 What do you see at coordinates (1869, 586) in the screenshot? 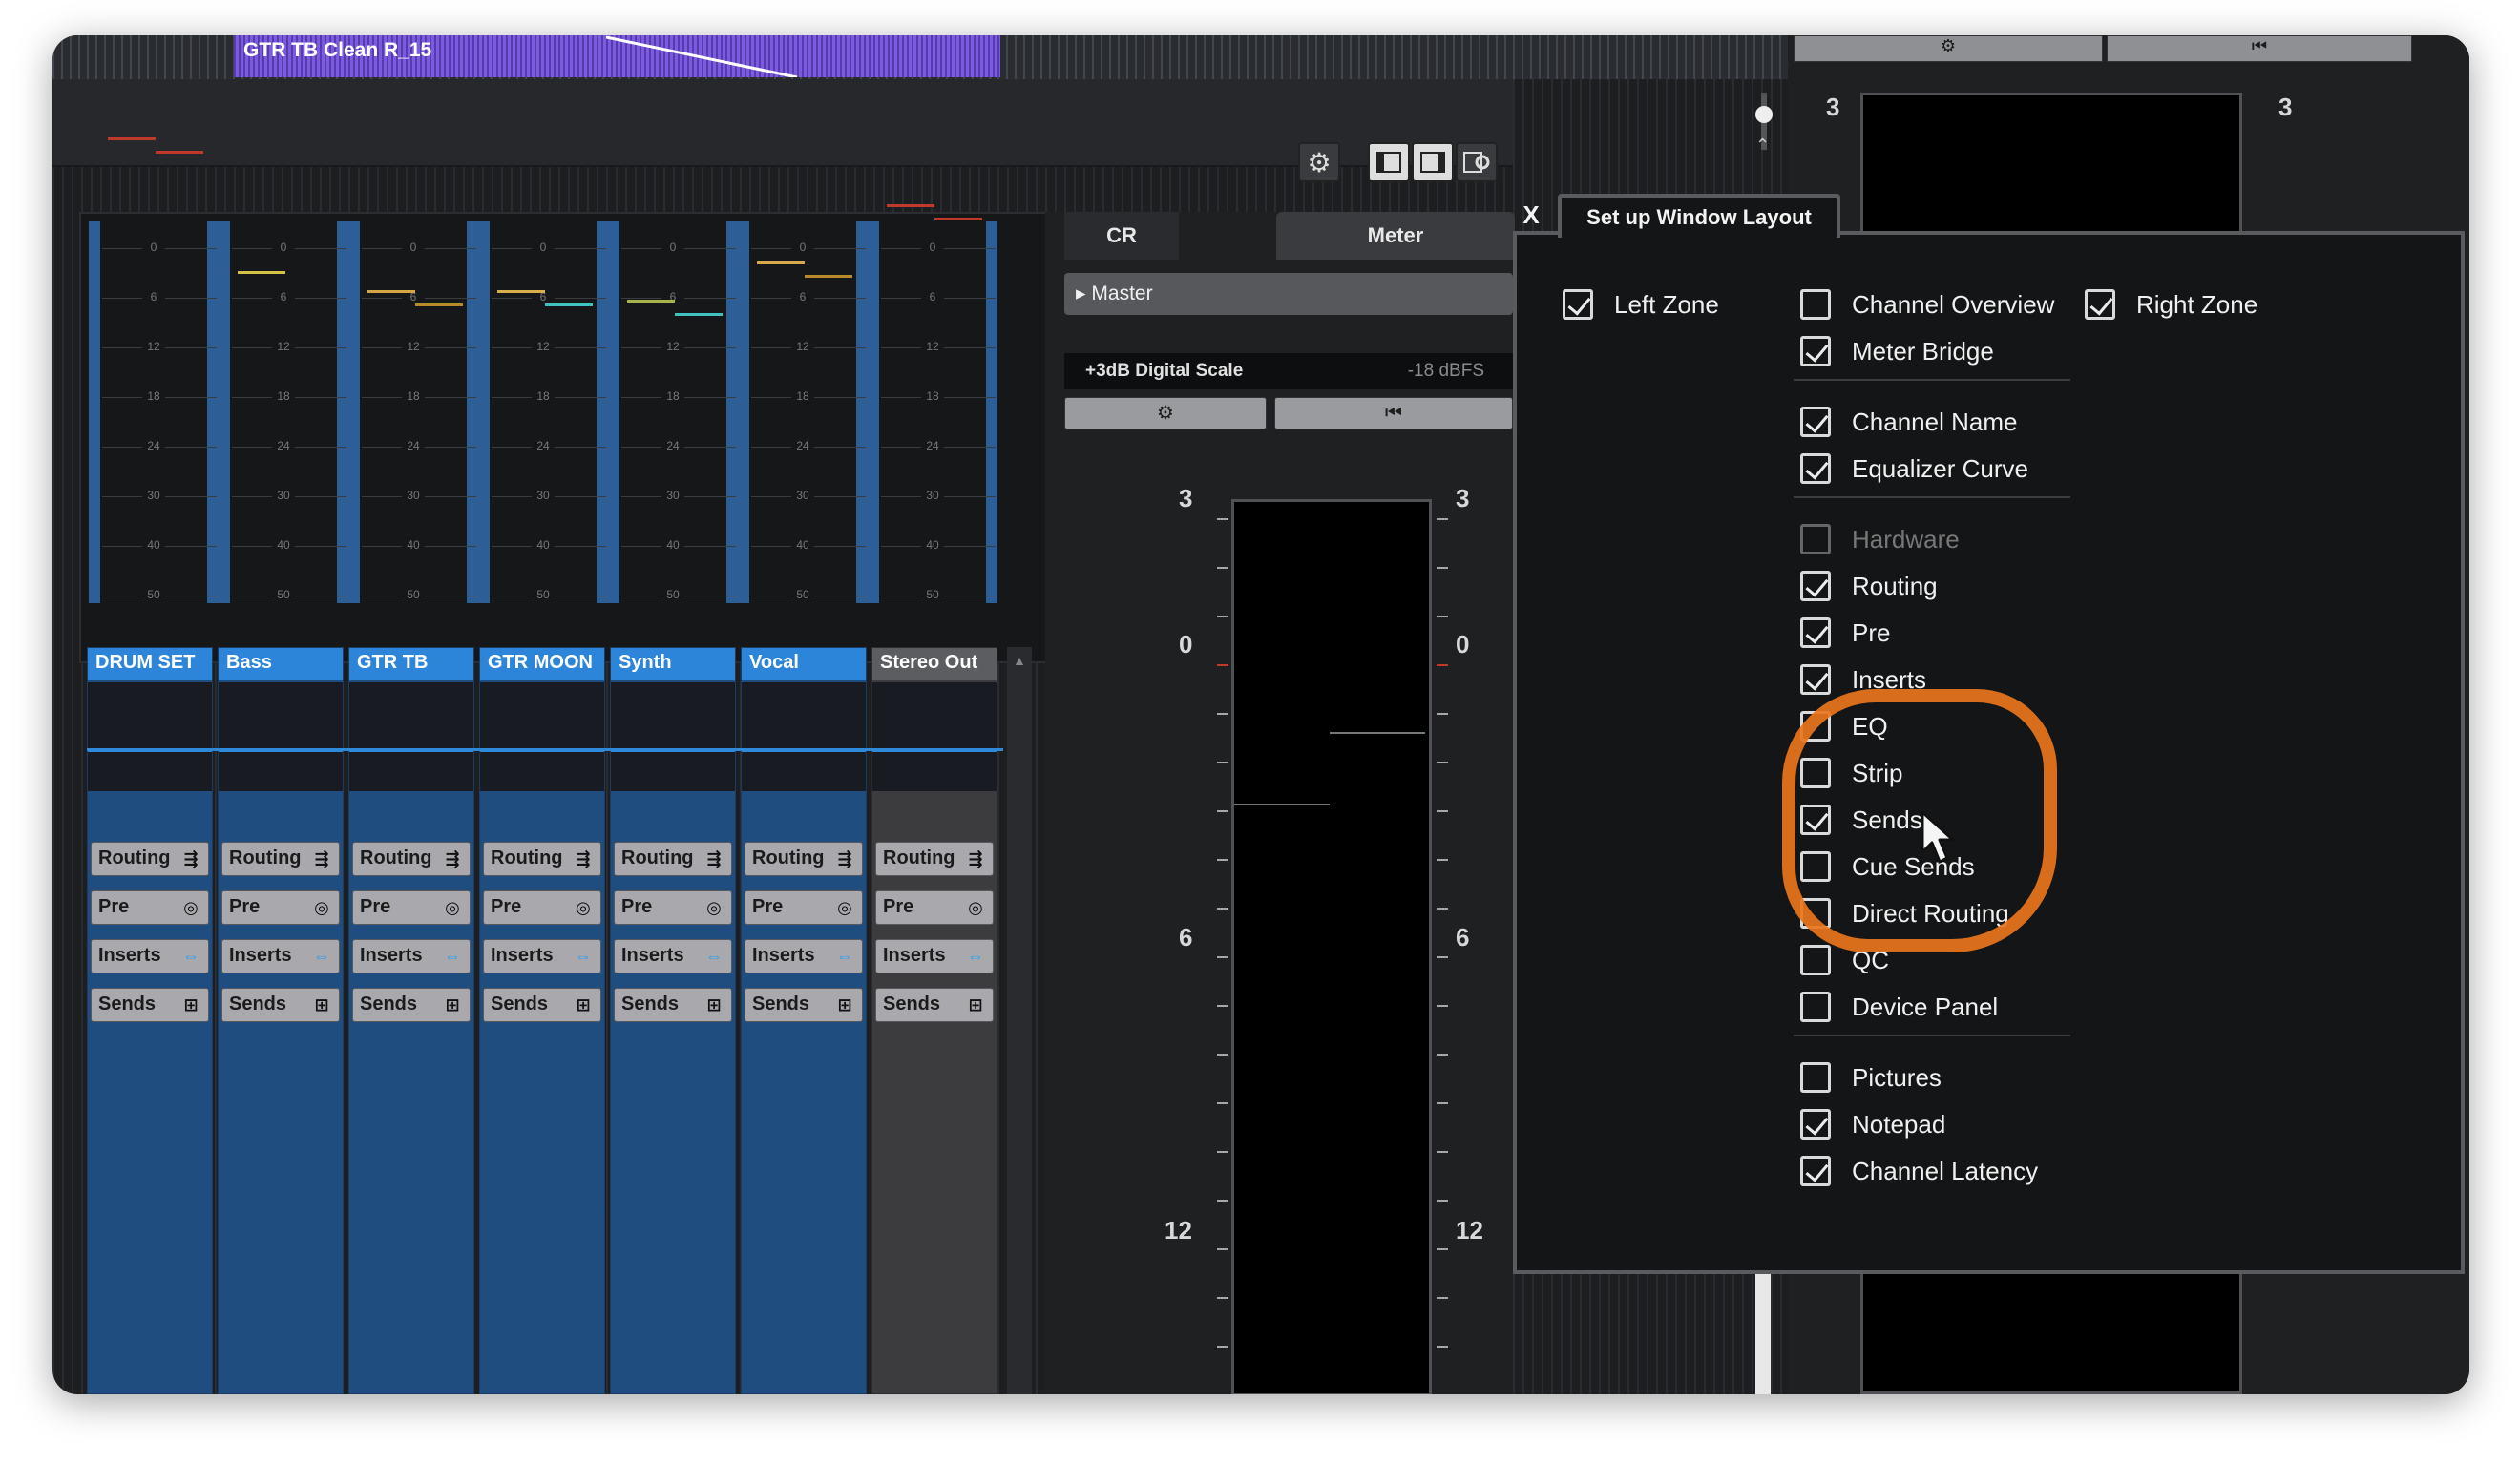
I see `option-routing: Routing` at bounding box center [1869, 586].